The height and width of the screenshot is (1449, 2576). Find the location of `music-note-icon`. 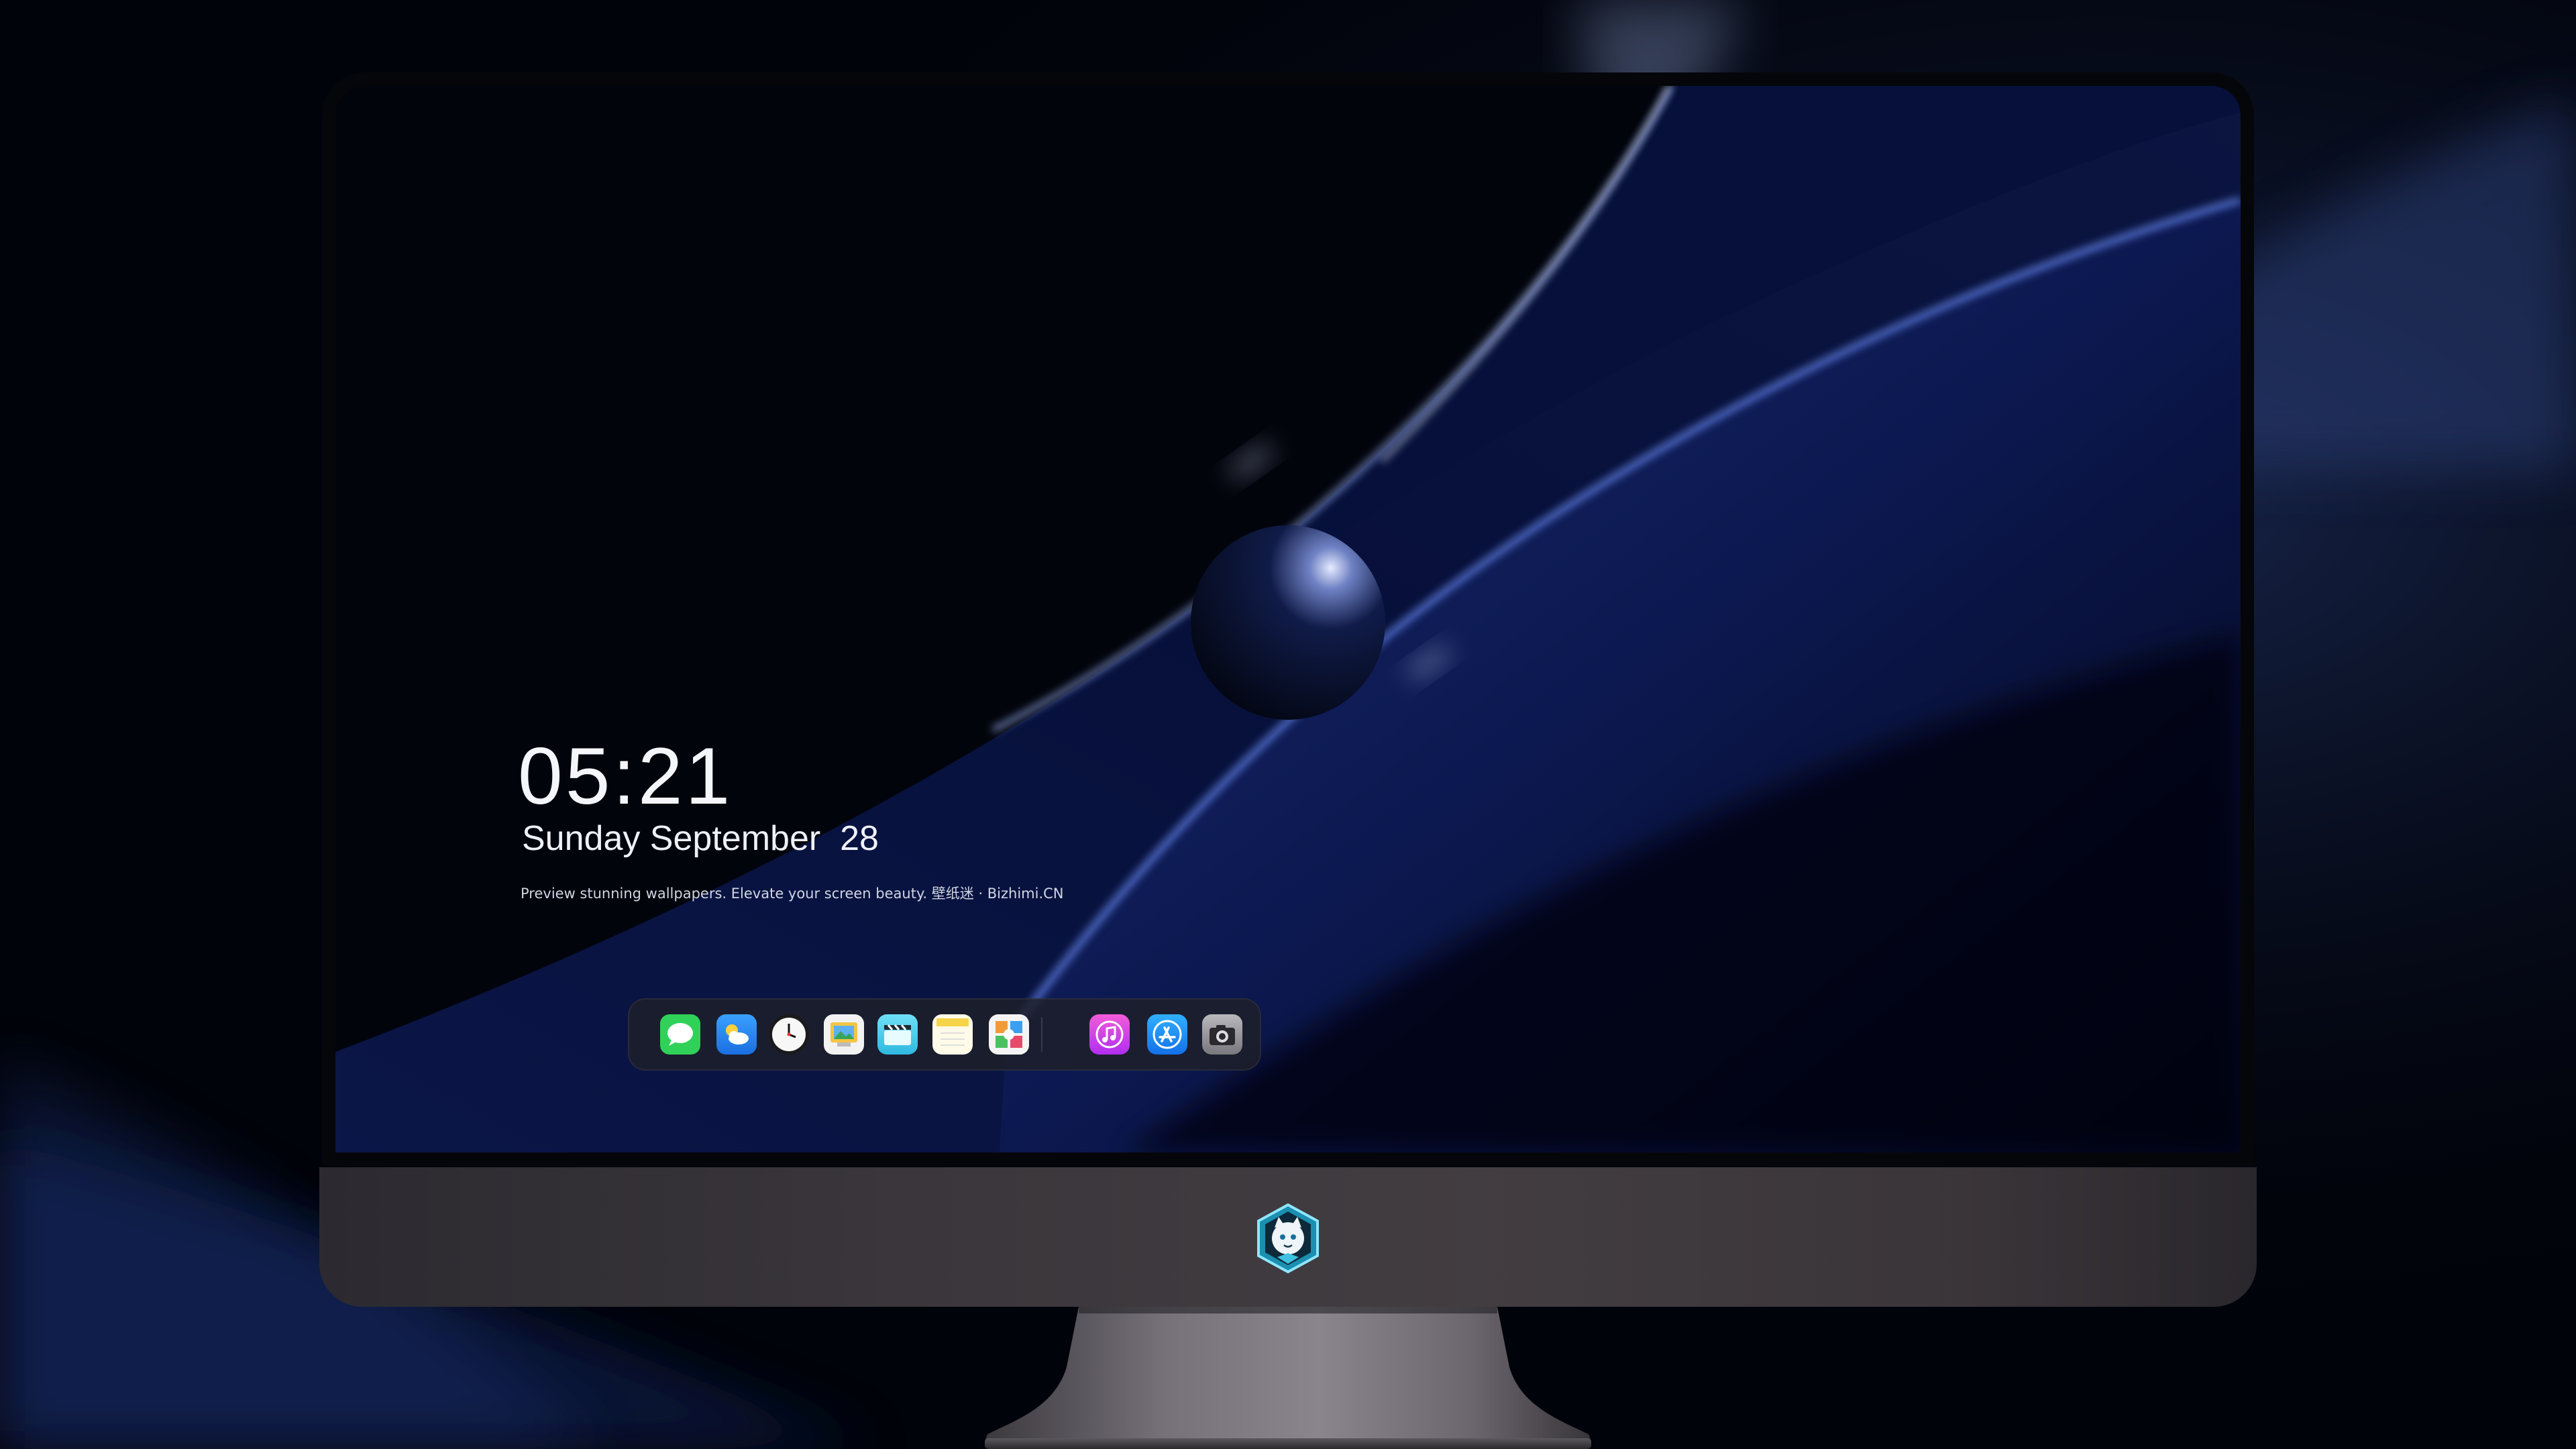

music-note-icon is located at coordinates (1109, 1034).